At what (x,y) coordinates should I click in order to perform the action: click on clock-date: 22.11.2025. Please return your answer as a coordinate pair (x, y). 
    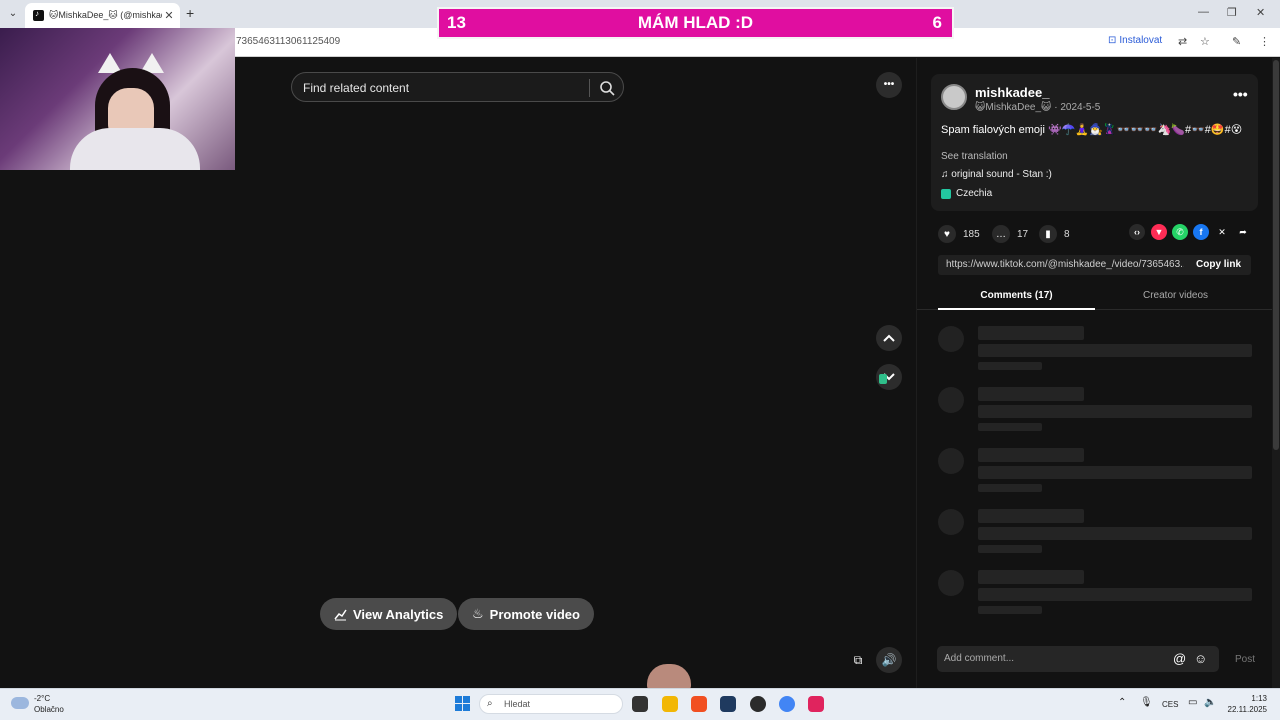
    Looking at the image, I should click on (1247, 709).